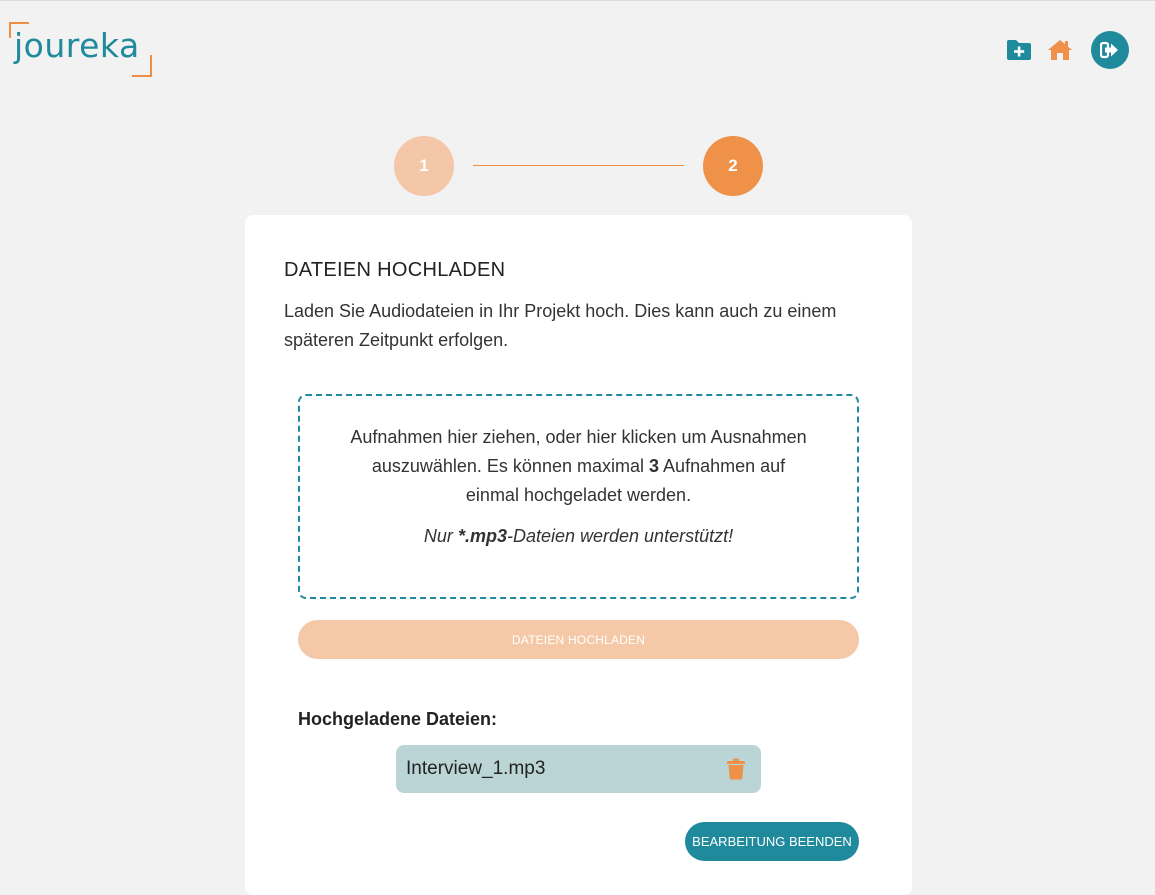  What do you see at coordinates (1019, 50) in the screenshot?
I see `folder-plus-icon` at bounding box center [1019, 50].